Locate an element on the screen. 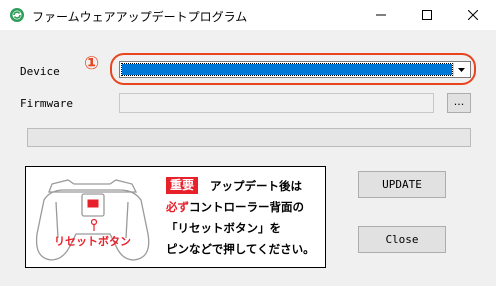 The image size is (496, 286). maximize-icon is located at coordinates (427, 15).